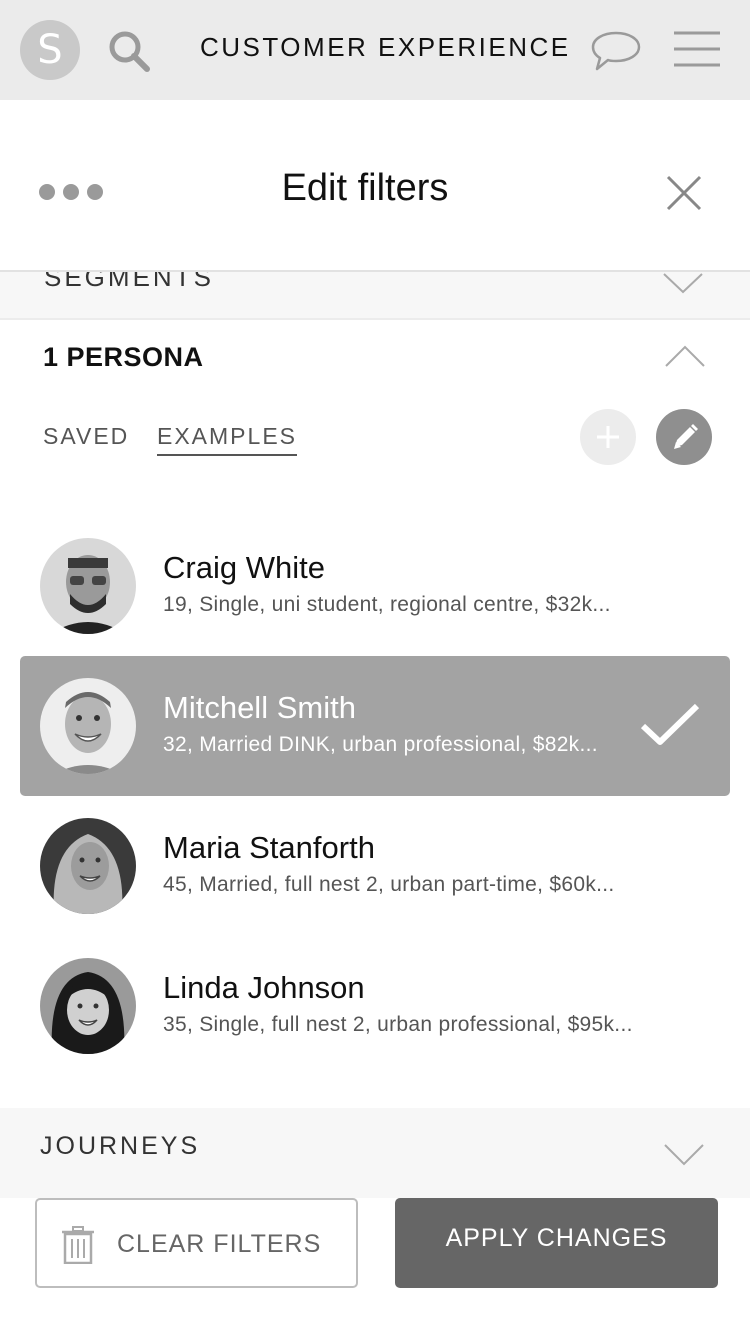  Describe the element at coordinates (129, 282) in the screenshot. I see `segments-label: SEGMENTS` at that location.